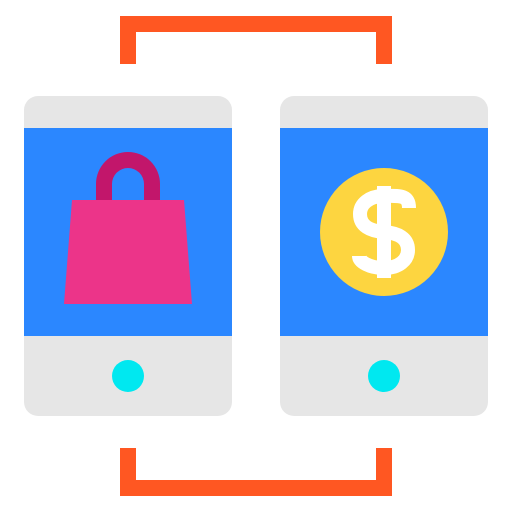 This screenshot has width=512, height=512. I want to click on dollar-sign-symbol, so click(384, 232).